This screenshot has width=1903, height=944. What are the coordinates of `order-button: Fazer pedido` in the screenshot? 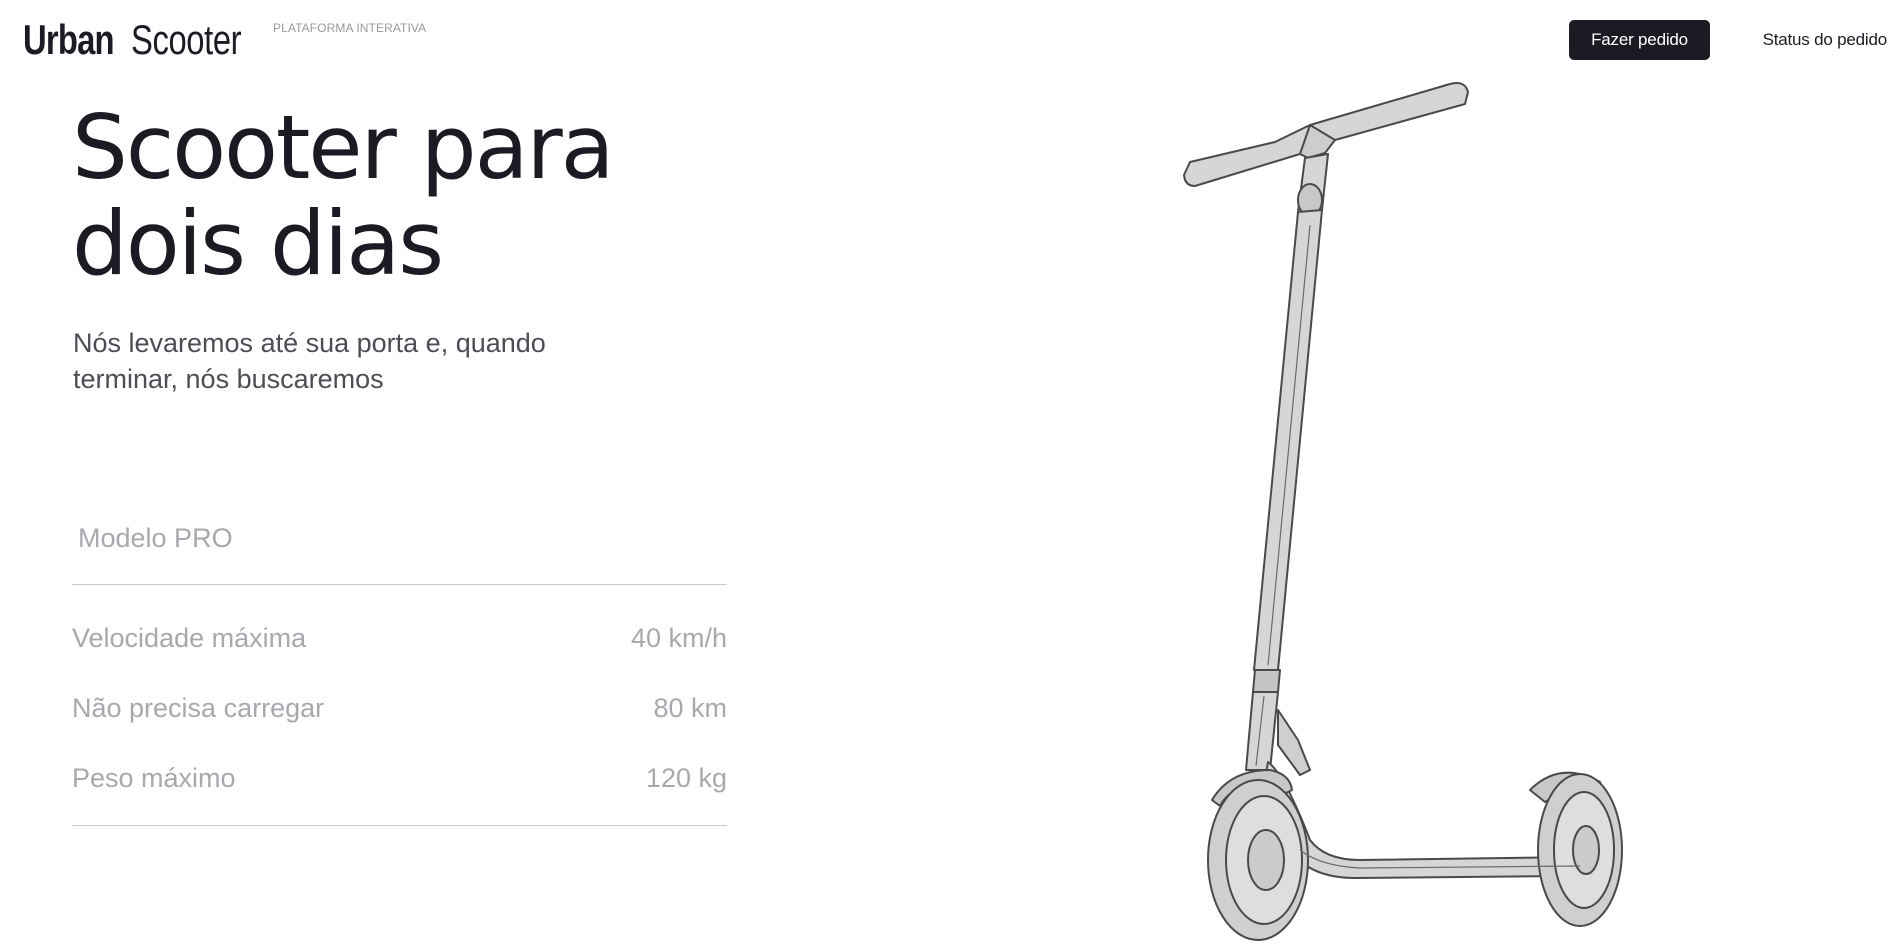 It's located at (1639, 40).